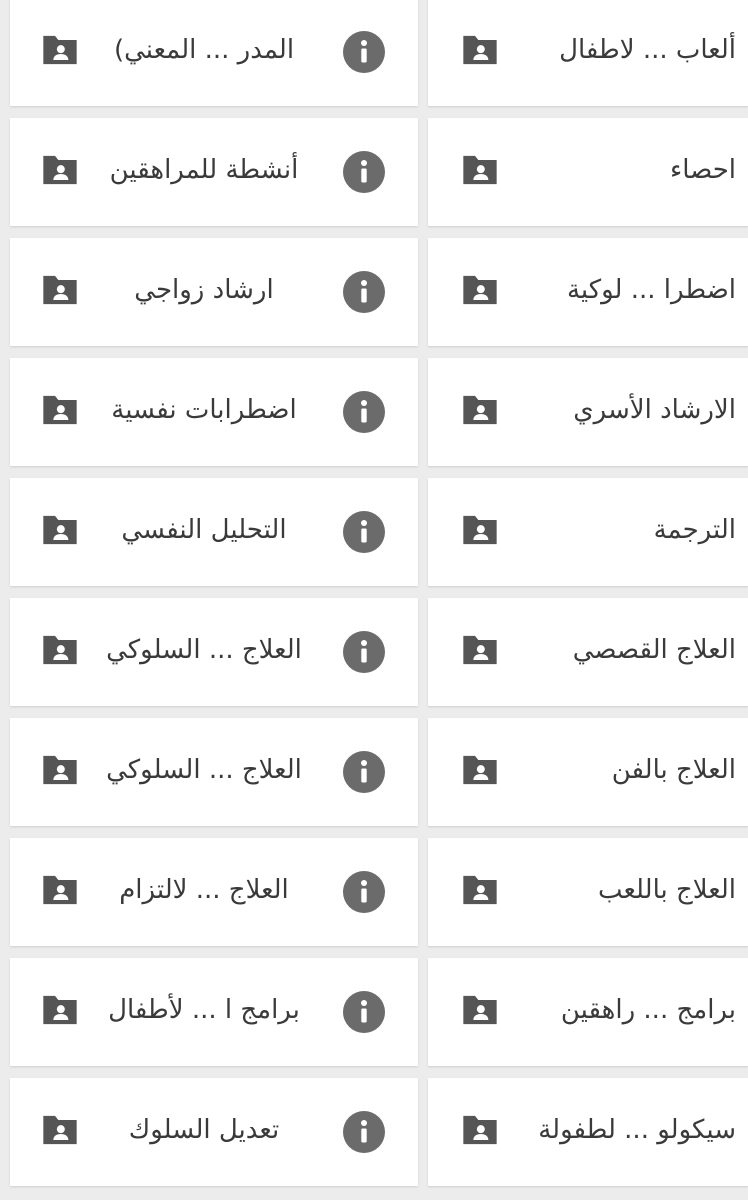 Image resolution: width=748 pixels, height=1200 pixels. What do you see at coordinates (651, 290) in the screenshot?
I see `folder-name: اضطرا ... لوكية` at bounding box center [651, 290].